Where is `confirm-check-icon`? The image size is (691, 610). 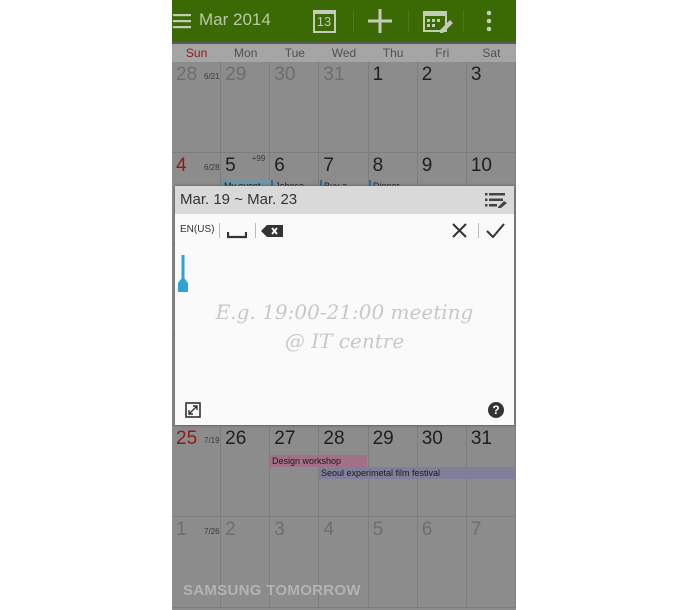 confirm-check-icon is located at coordinates (495, 233).